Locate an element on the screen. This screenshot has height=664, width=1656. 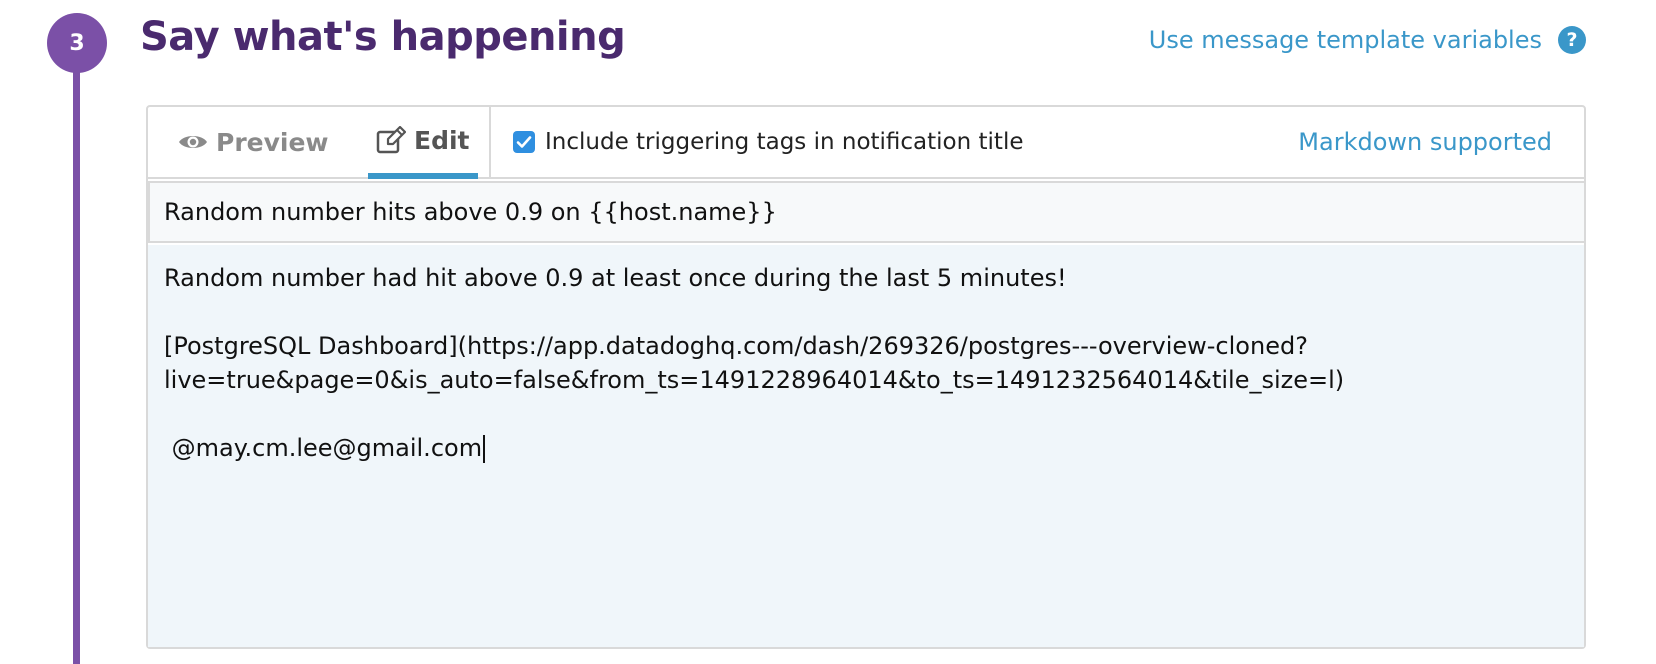
tab-edit-label: Edit is located at coordinates (442, 140).